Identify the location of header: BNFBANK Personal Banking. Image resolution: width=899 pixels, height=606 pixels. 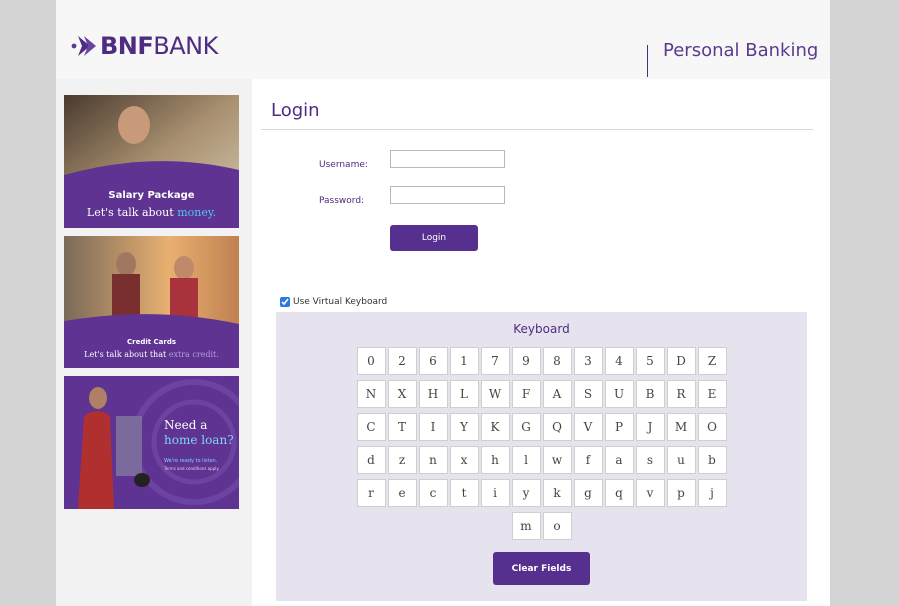
(443, 39).